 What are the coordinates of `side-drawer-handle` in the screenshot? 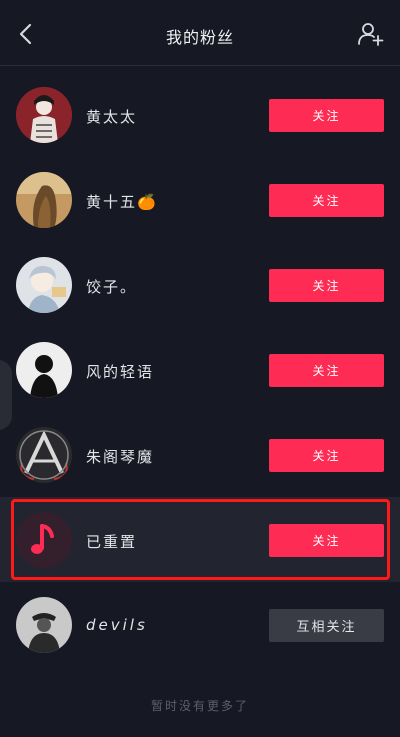 It's located at (6, 395).